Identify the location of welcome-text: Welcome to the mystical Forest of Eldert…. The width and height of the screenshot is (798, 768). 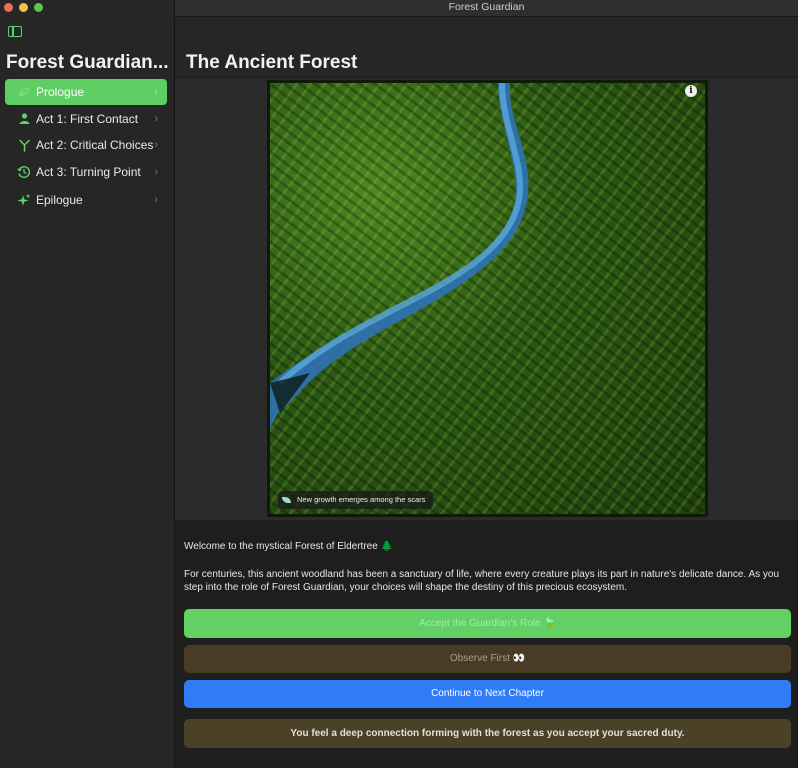
(289, 546).